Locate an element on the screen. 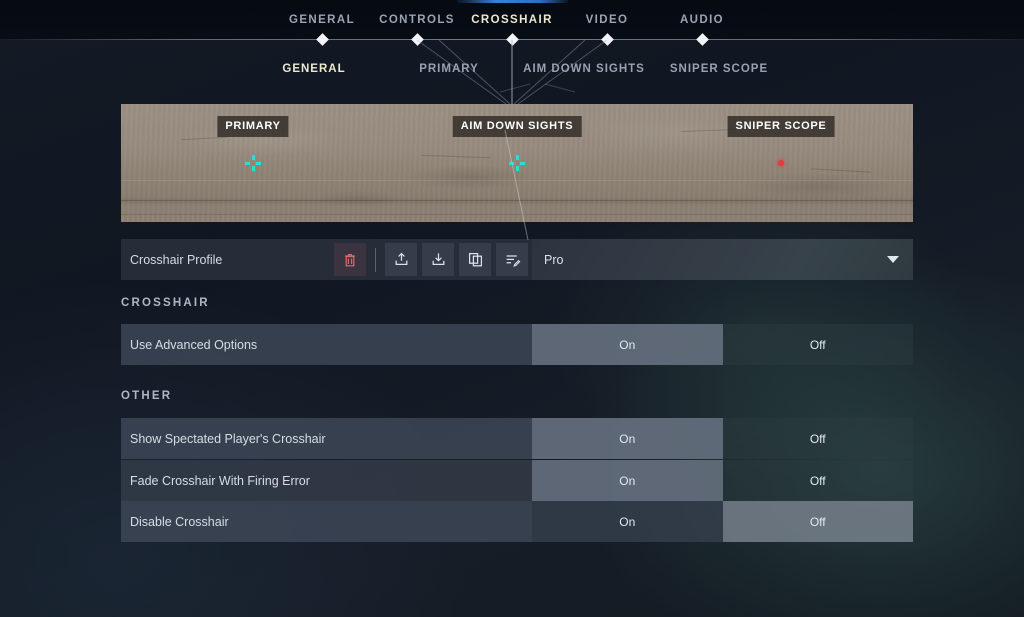 The image size is (1024, 617). import-profile-button is located at coordinates (438, 259).